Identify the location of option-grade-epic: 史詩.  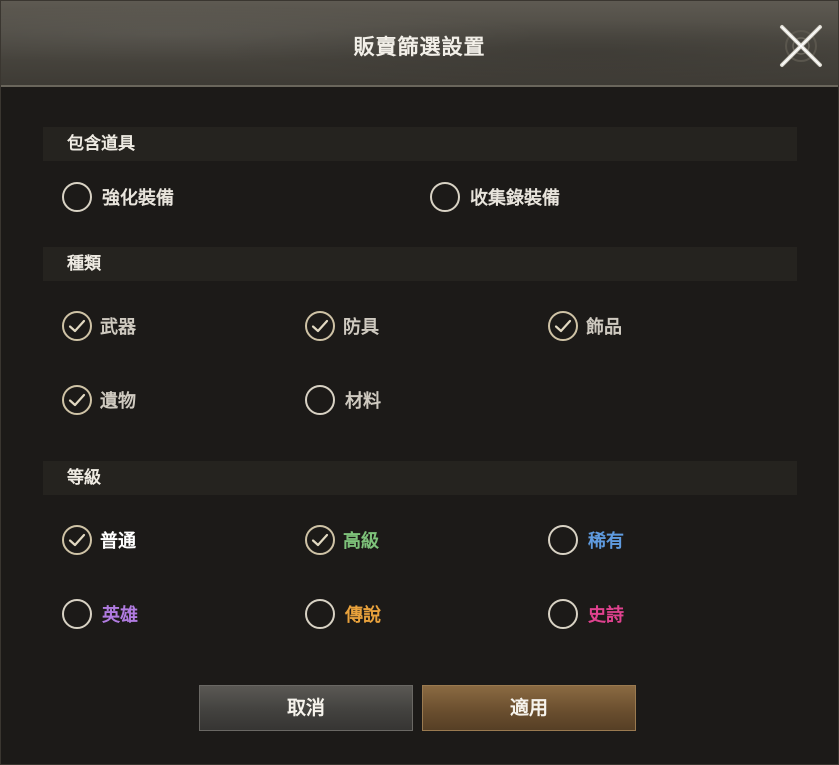
(586, 614).